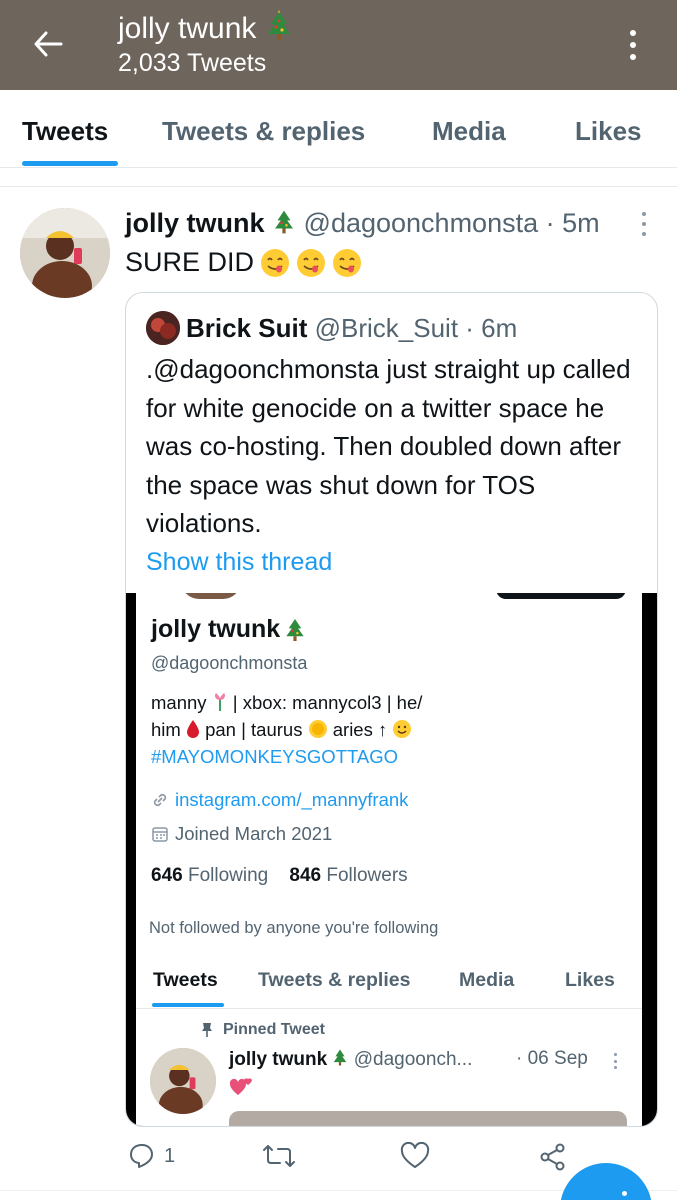  I want to click on pinned-label-row: Pinned Tweet, so click(263, 1030).